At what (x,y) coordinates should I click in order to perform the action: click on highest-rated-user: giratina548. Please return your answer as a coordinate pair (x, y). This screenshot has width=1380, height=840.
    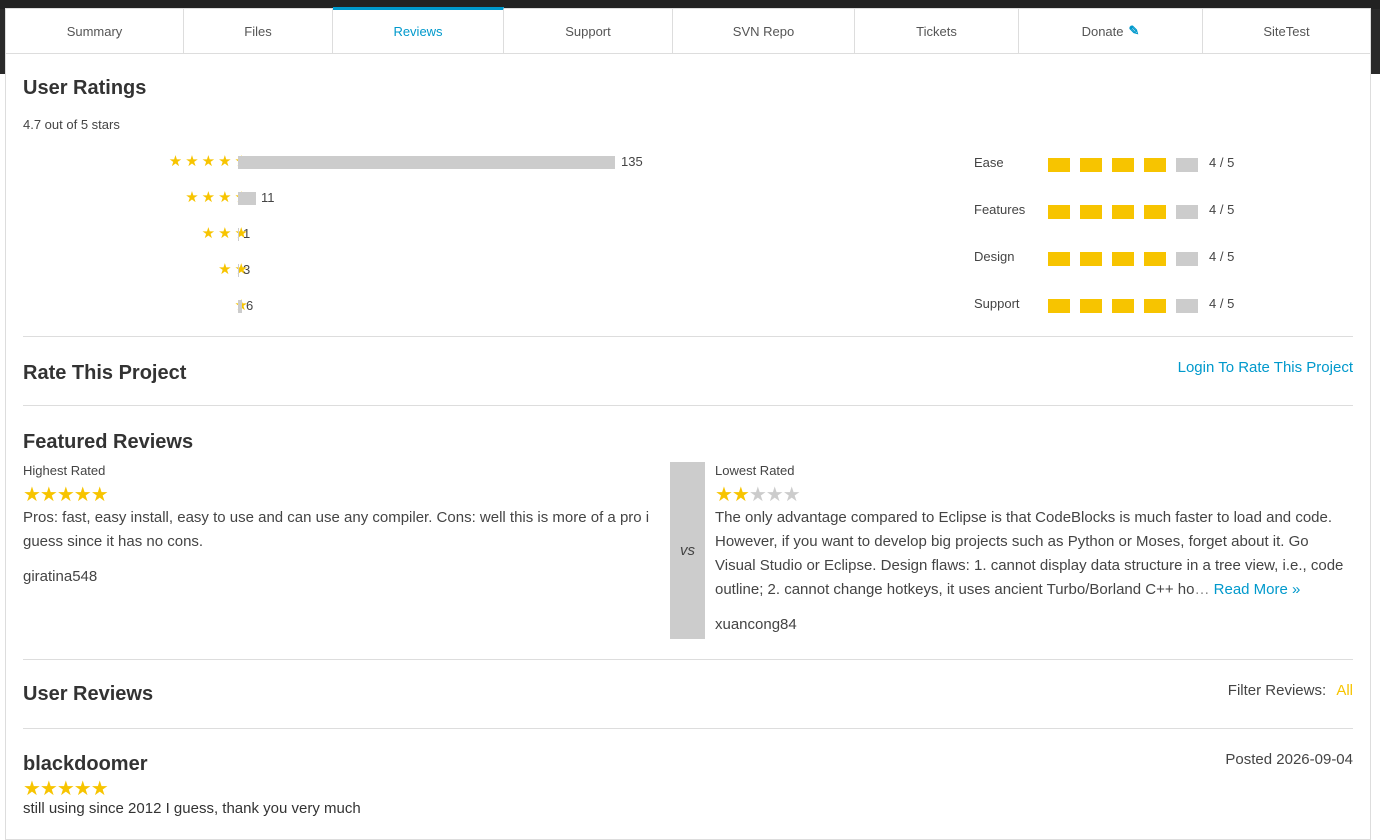
    Looking at the image, I should click on (343, 576).